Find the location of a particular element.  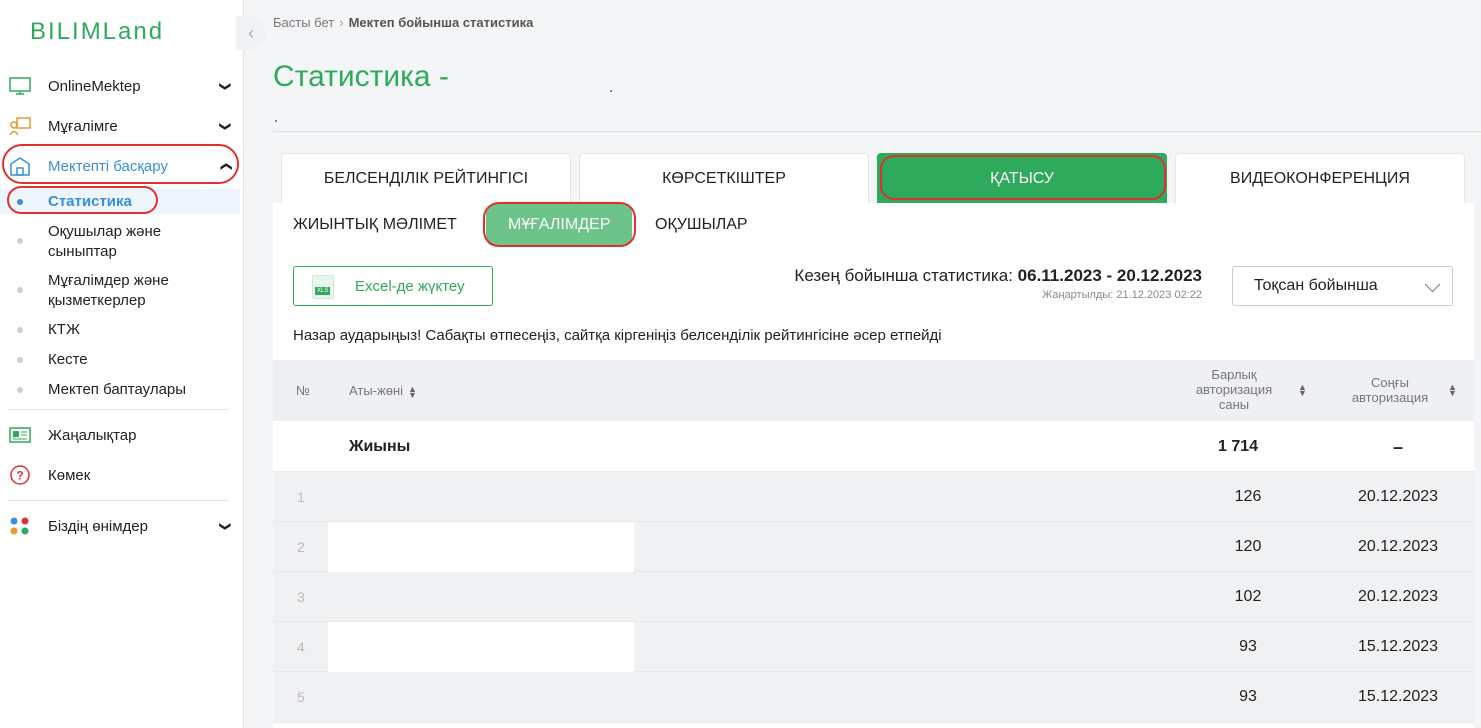

chevron-left-icon: ‹ is located at coordinates (251, 32).